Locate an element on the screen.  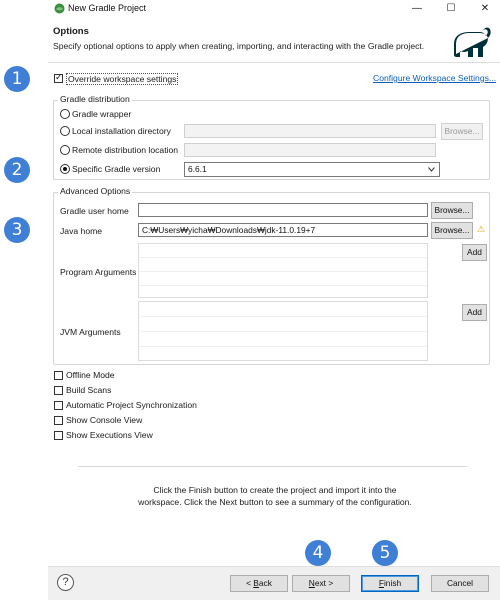
java-home-label: Java home is located at coordinates (81, 231).